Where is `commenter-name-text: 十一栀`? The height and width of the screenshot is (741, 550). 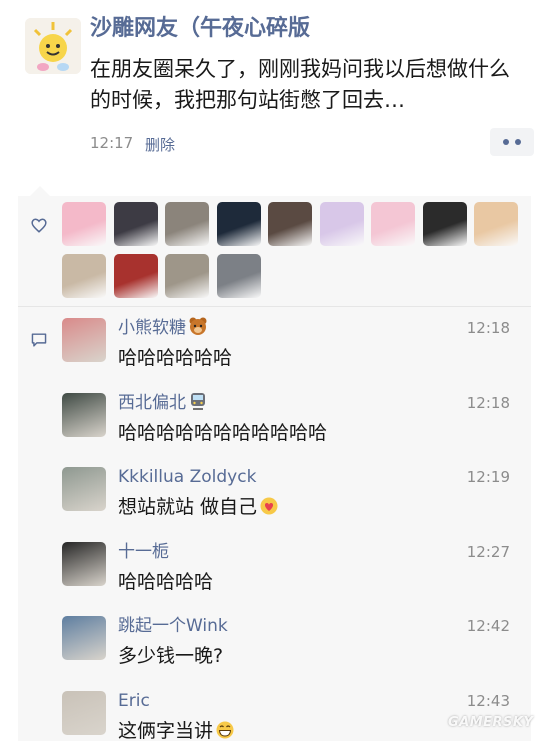 commenter-name-text: 十一栀 is located at coordinates (143, 551).